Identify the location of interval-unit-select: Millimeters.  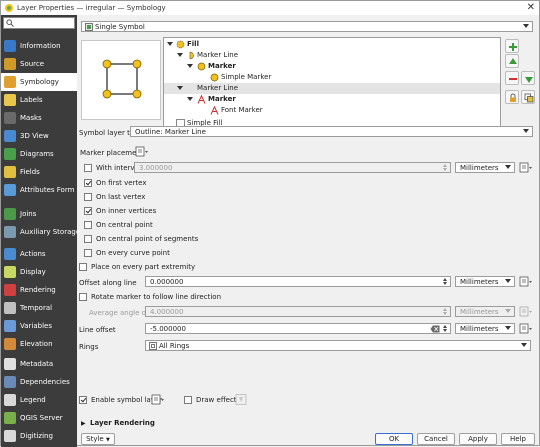
(485, 167).